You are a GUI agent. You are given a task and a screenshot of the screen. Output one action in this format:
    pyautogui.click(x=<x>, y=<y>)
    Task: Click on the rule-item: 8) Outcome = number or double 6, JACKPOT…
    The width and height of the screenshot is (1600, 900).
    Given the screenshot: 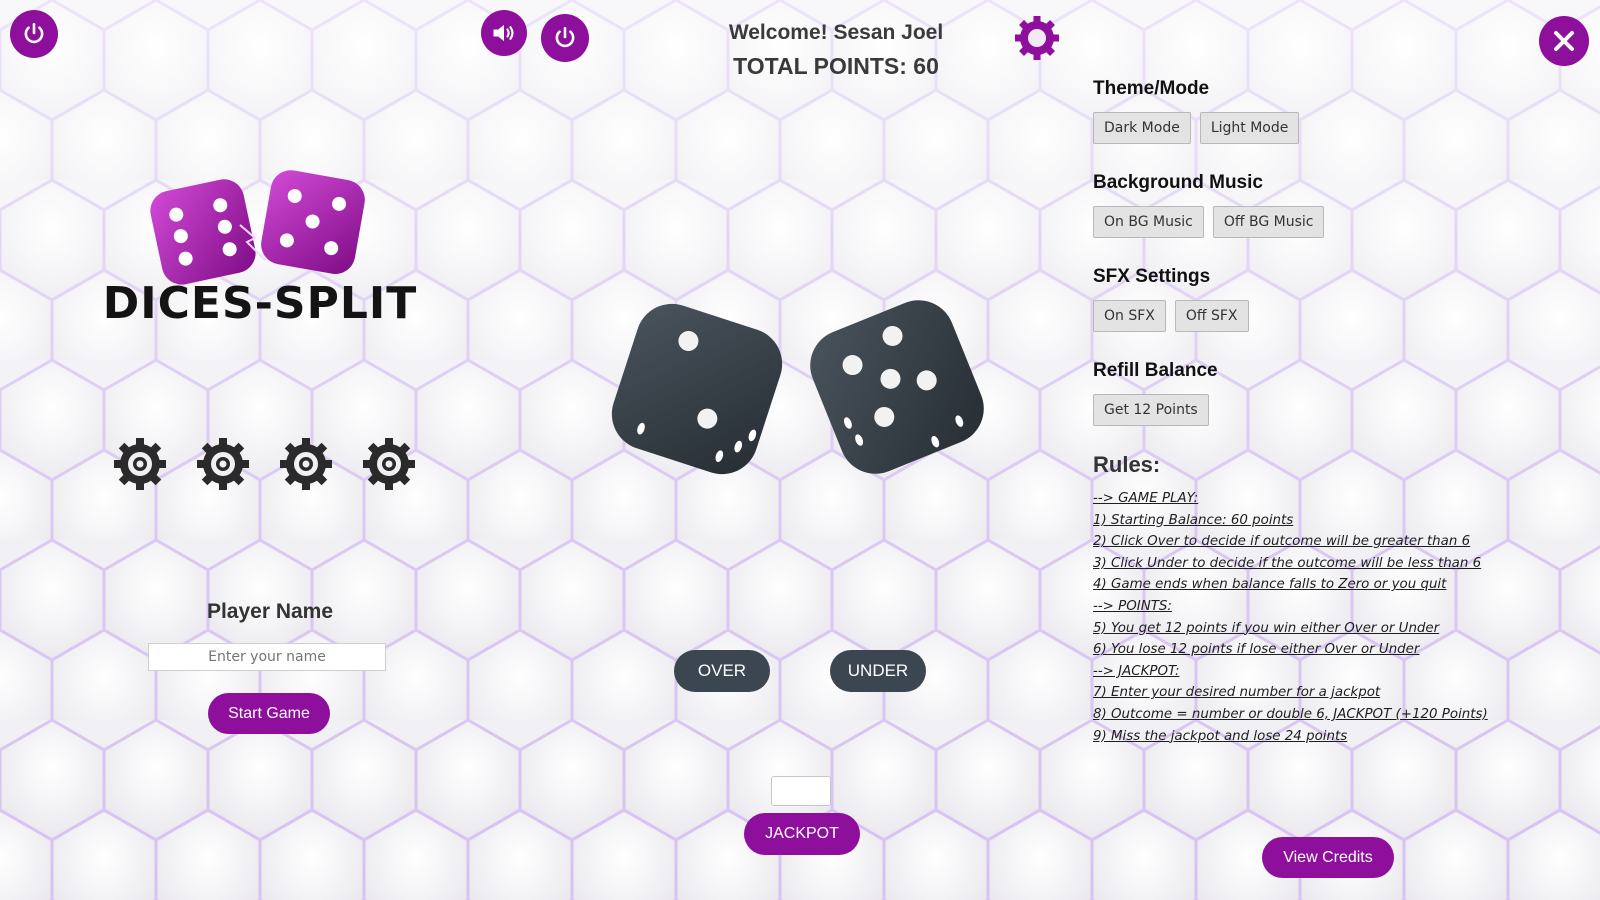 What is the action you would take?
    pyautogui.click(x=1290, y=714)
    